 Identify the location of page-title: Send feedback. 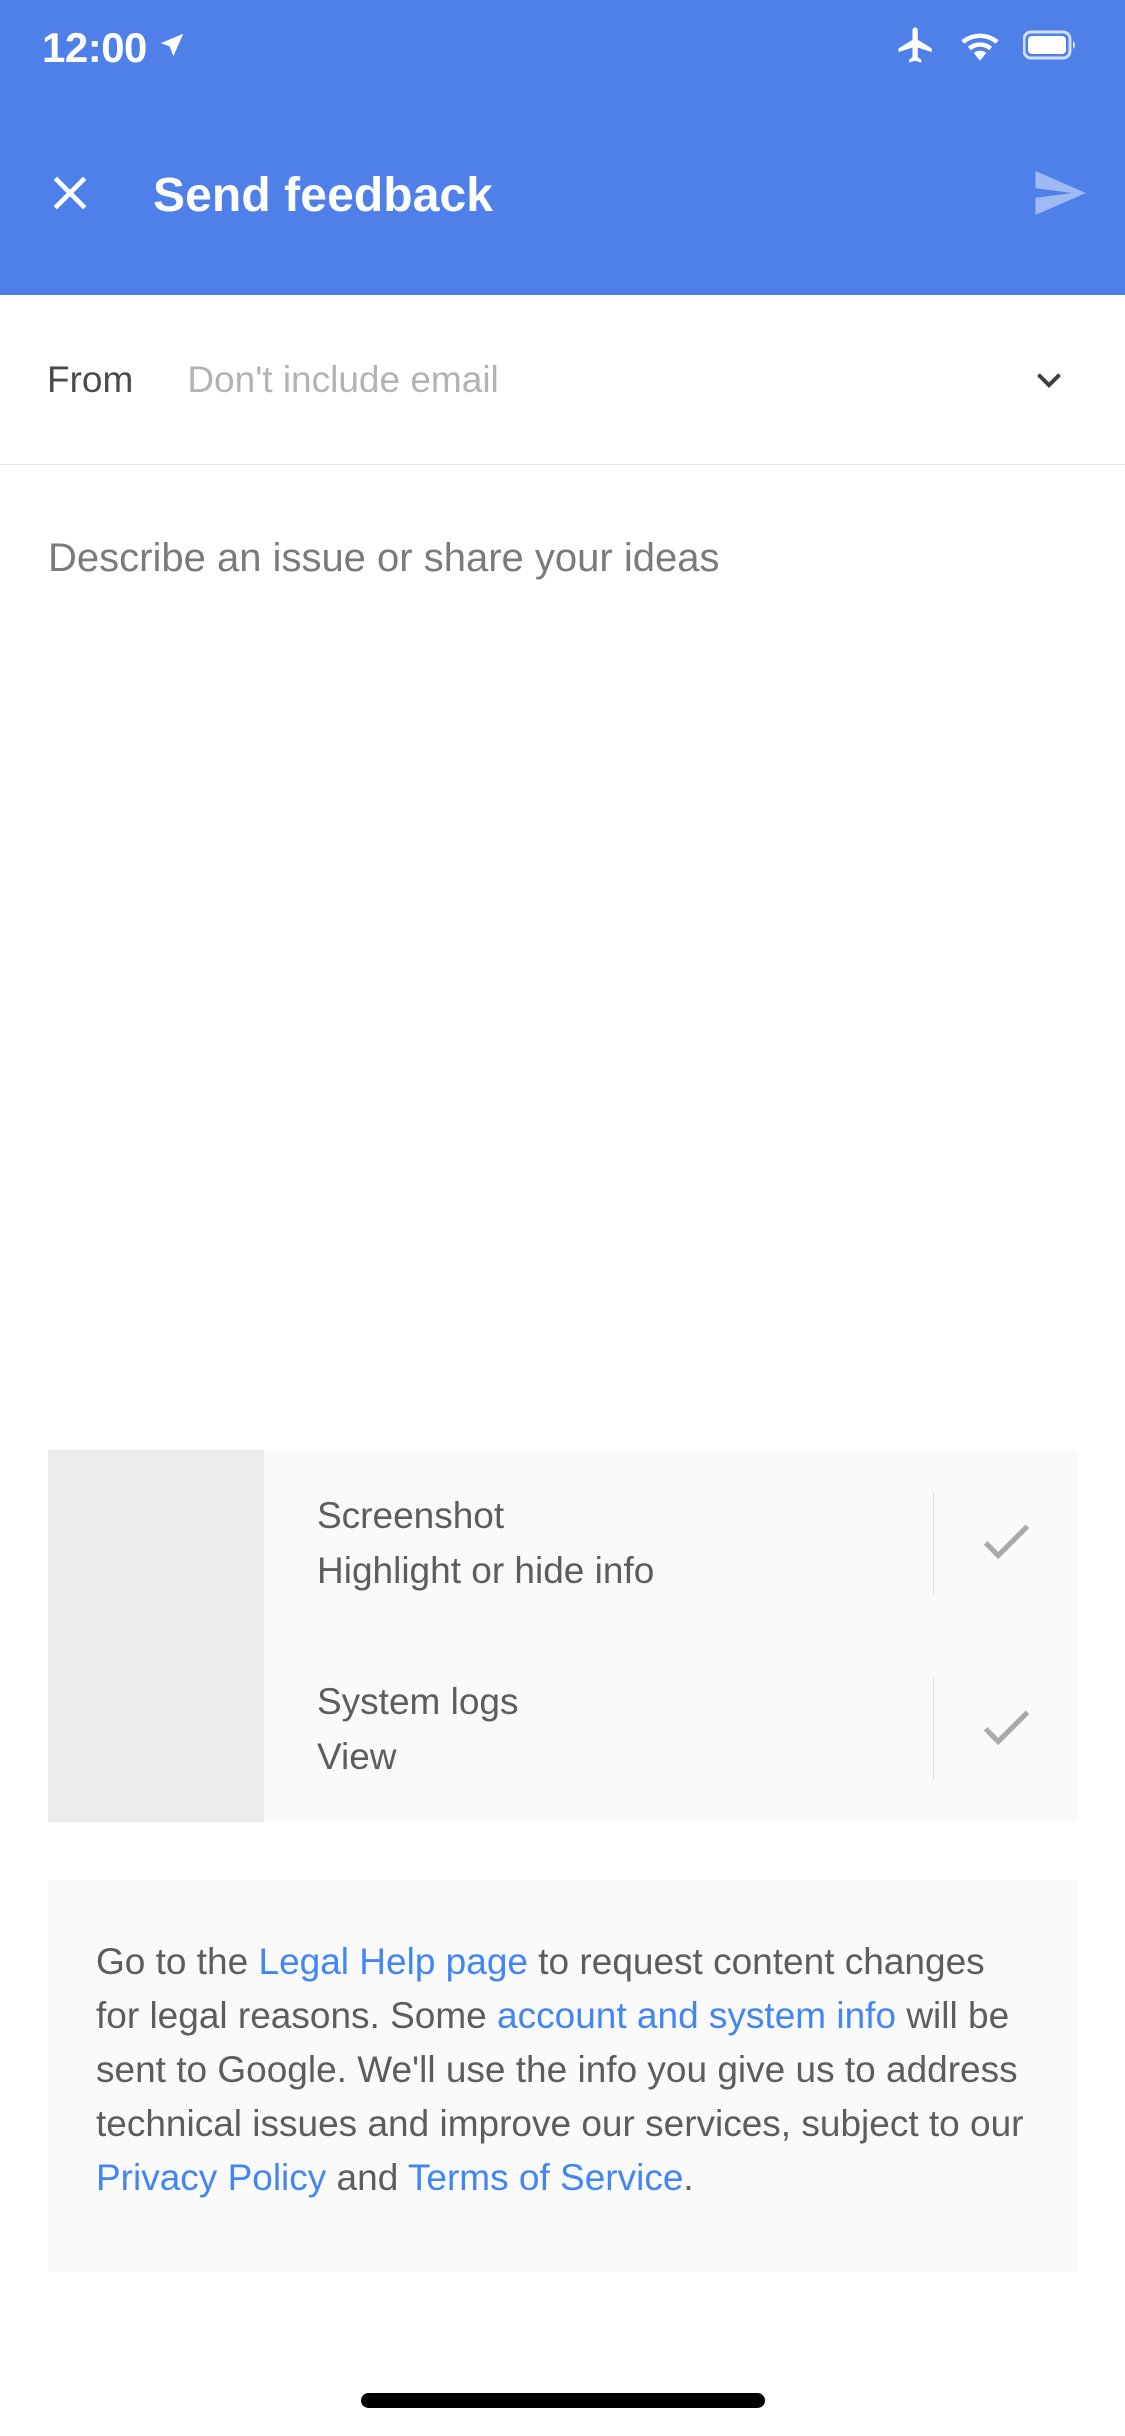
(323, 195).